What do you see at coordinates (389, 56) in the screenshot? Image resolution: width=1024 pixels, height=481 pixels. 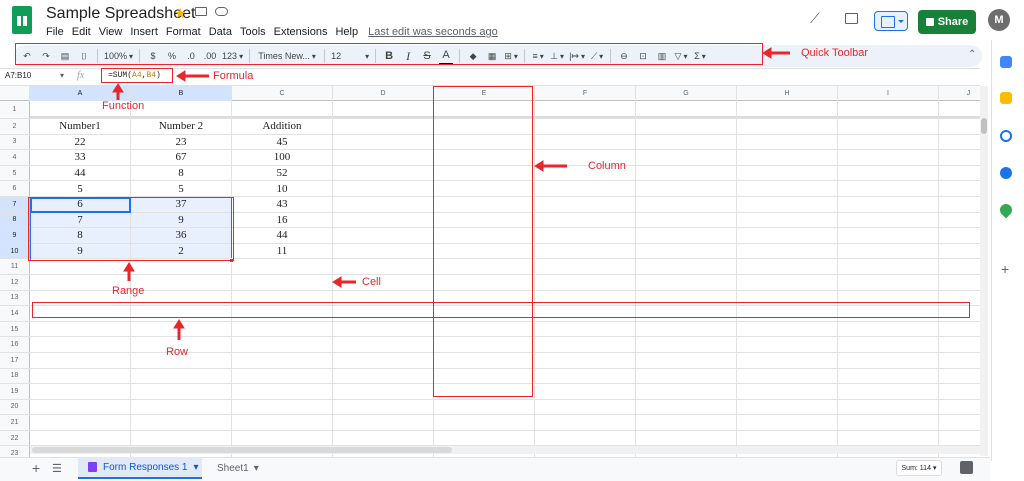 I see `bold-button: B` at bounding box center [389, 56].